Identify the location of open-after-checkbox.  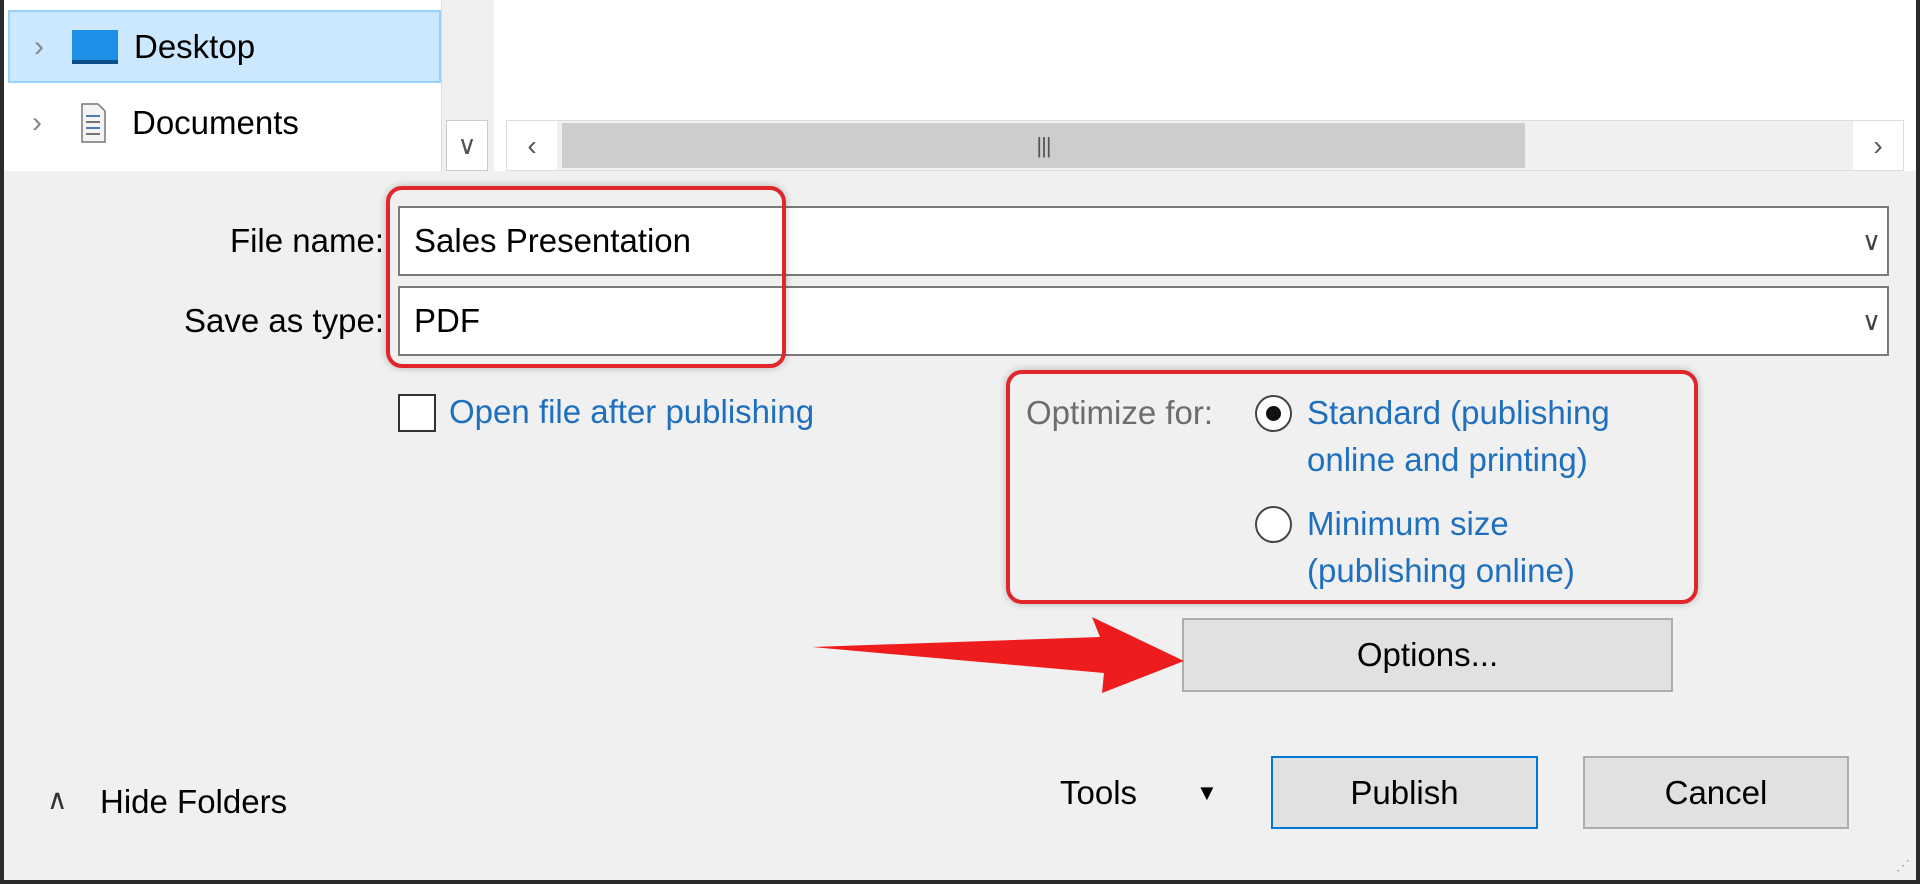
(417, 413).